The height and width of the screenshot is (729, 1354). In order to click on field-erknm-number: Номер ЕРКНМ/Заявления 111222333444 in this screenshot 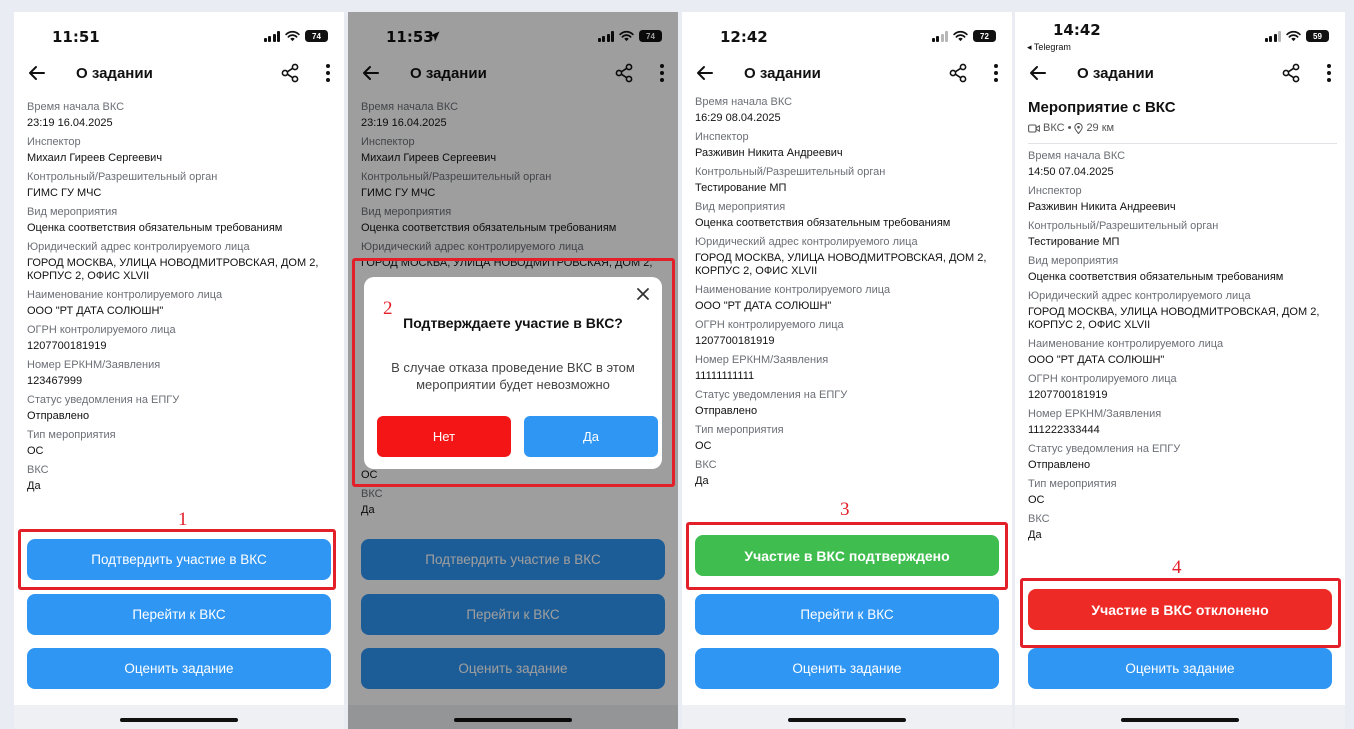, I will do `click(1095, 422)`.